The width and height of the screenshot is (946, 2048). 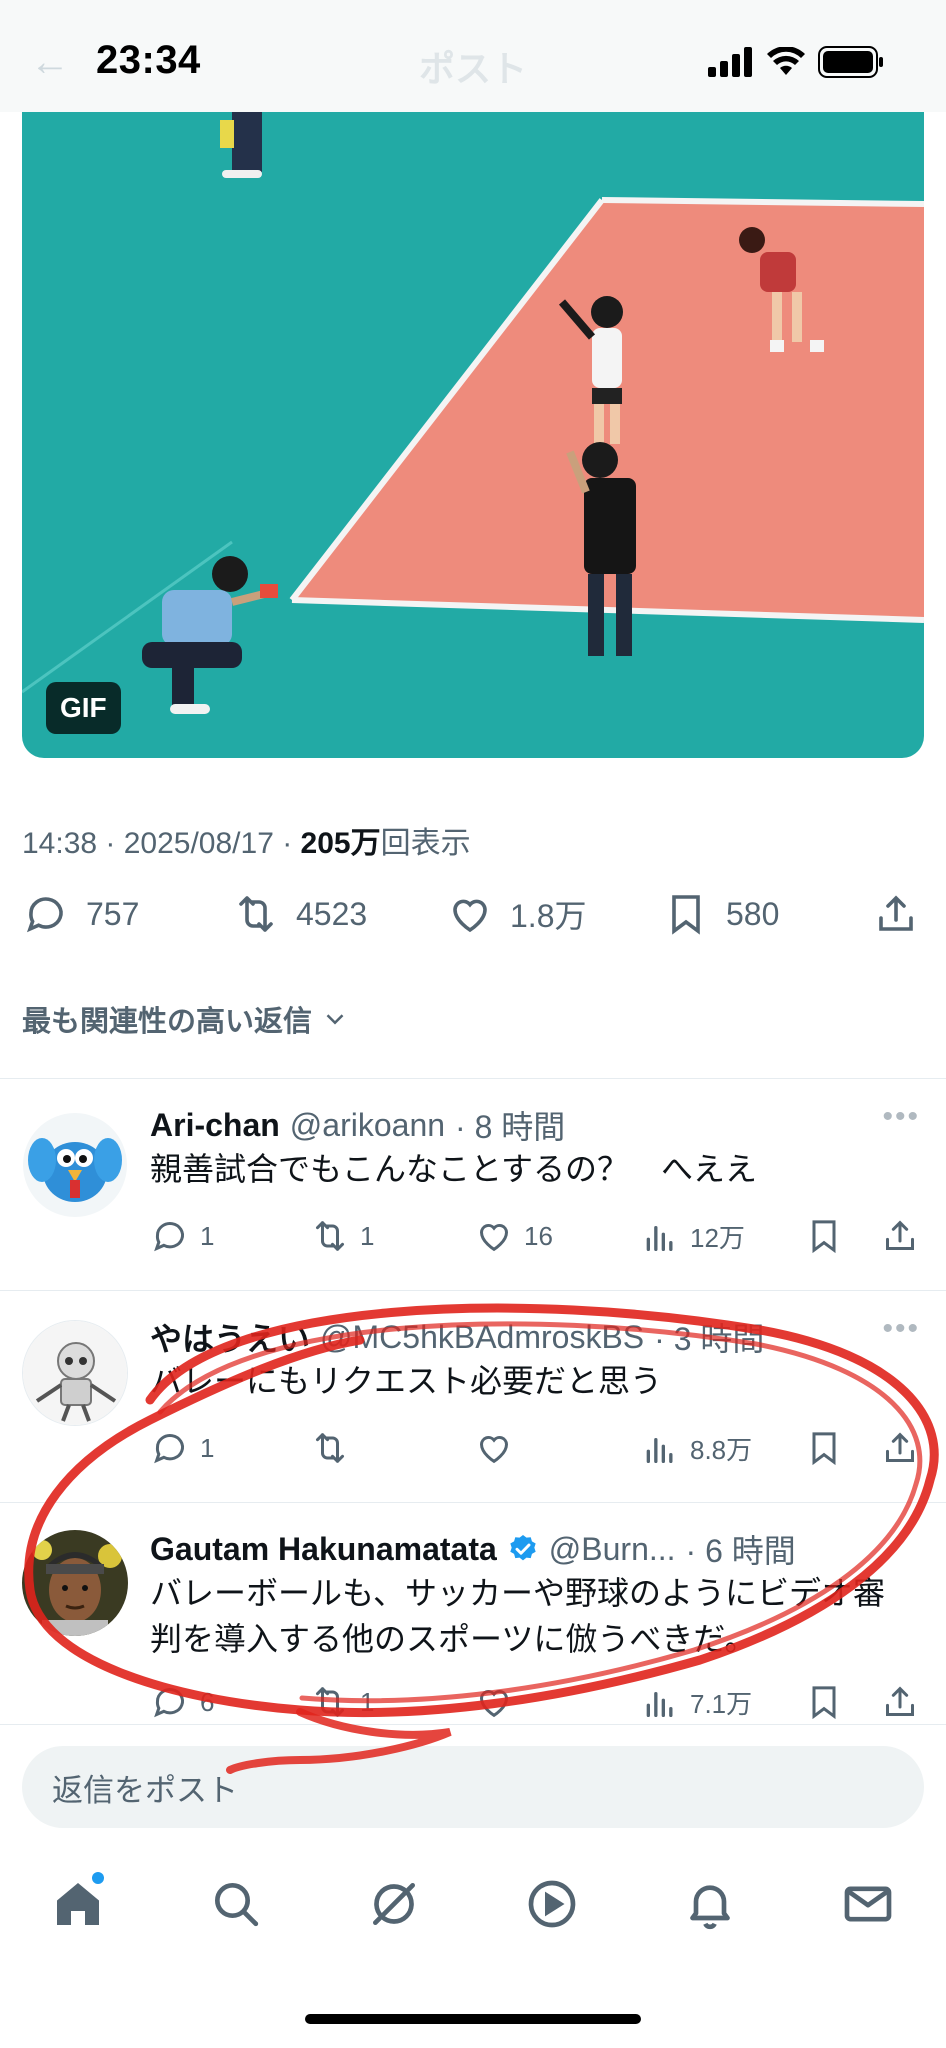 I want to click on video-icon, so click(x=552, y=1904).